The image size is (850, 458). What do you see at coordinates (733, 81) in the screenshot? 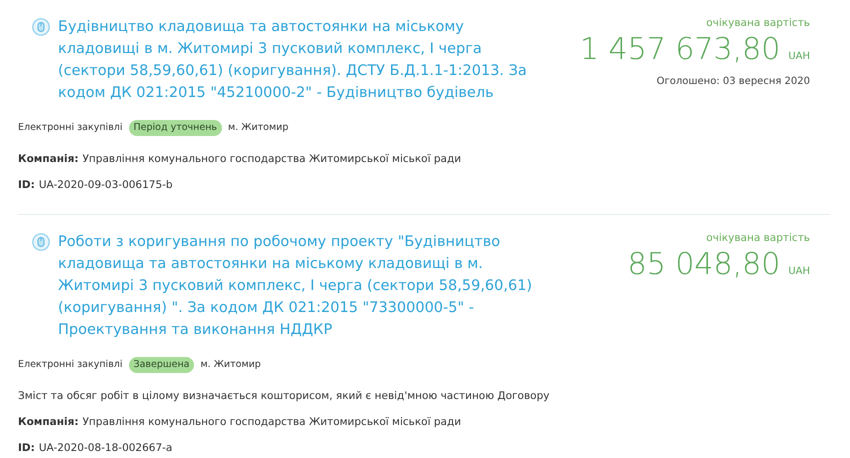
I see `announced-date: Оголошено: 03 вересня 2020` at bounding box center [733, 81].